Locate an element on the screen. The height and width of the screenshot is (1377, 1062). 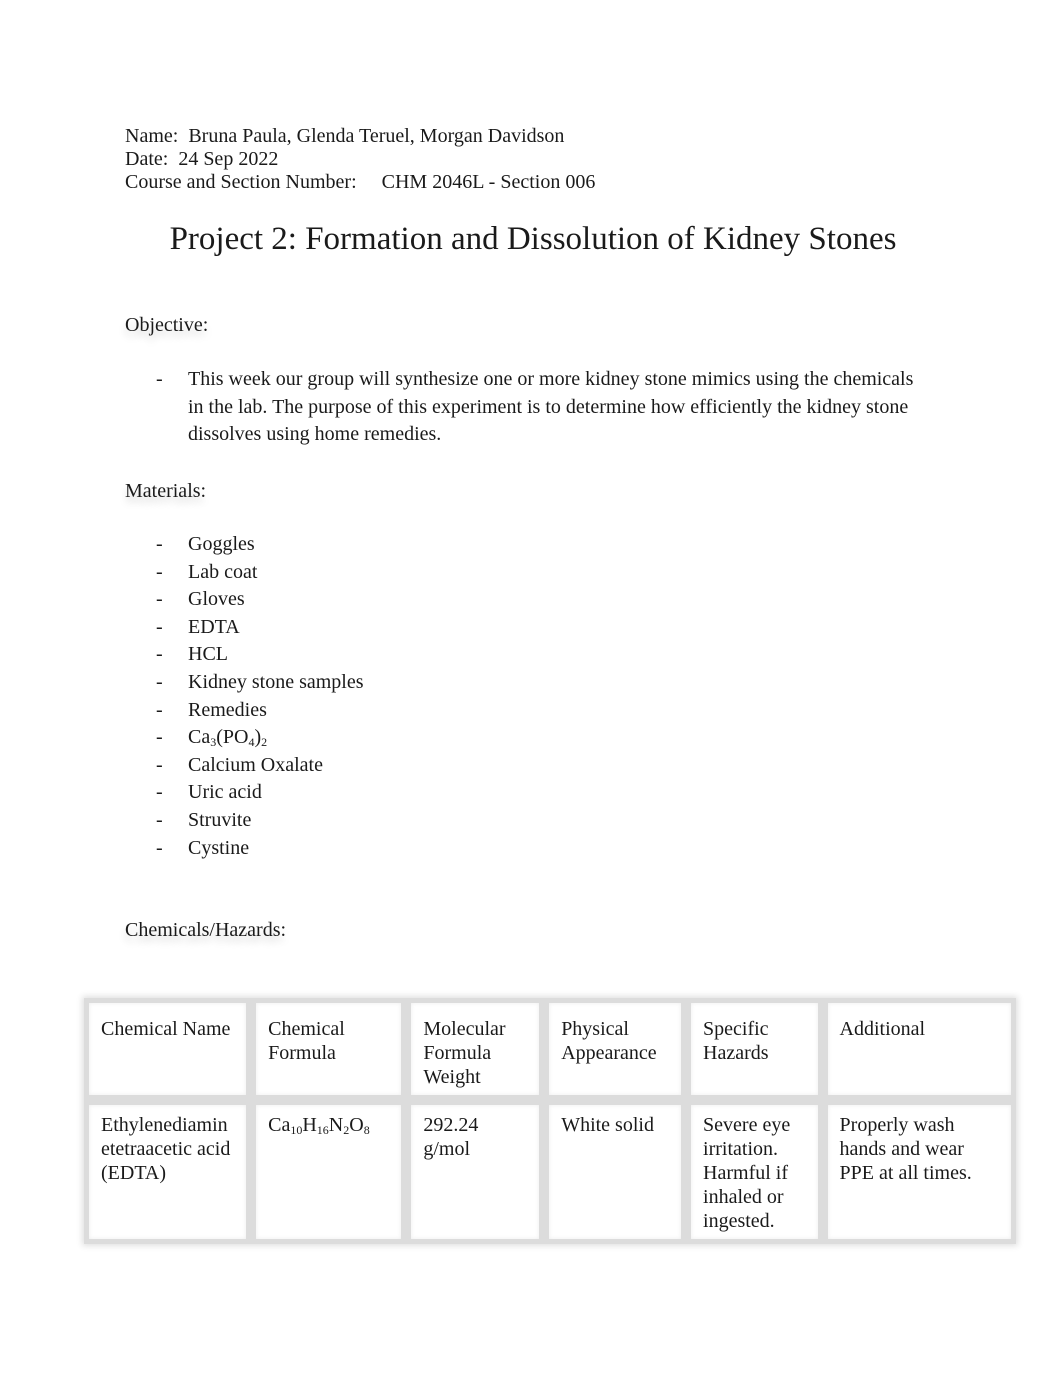
material-item: - Kidney stone samples is located at coordinates (244, 683).